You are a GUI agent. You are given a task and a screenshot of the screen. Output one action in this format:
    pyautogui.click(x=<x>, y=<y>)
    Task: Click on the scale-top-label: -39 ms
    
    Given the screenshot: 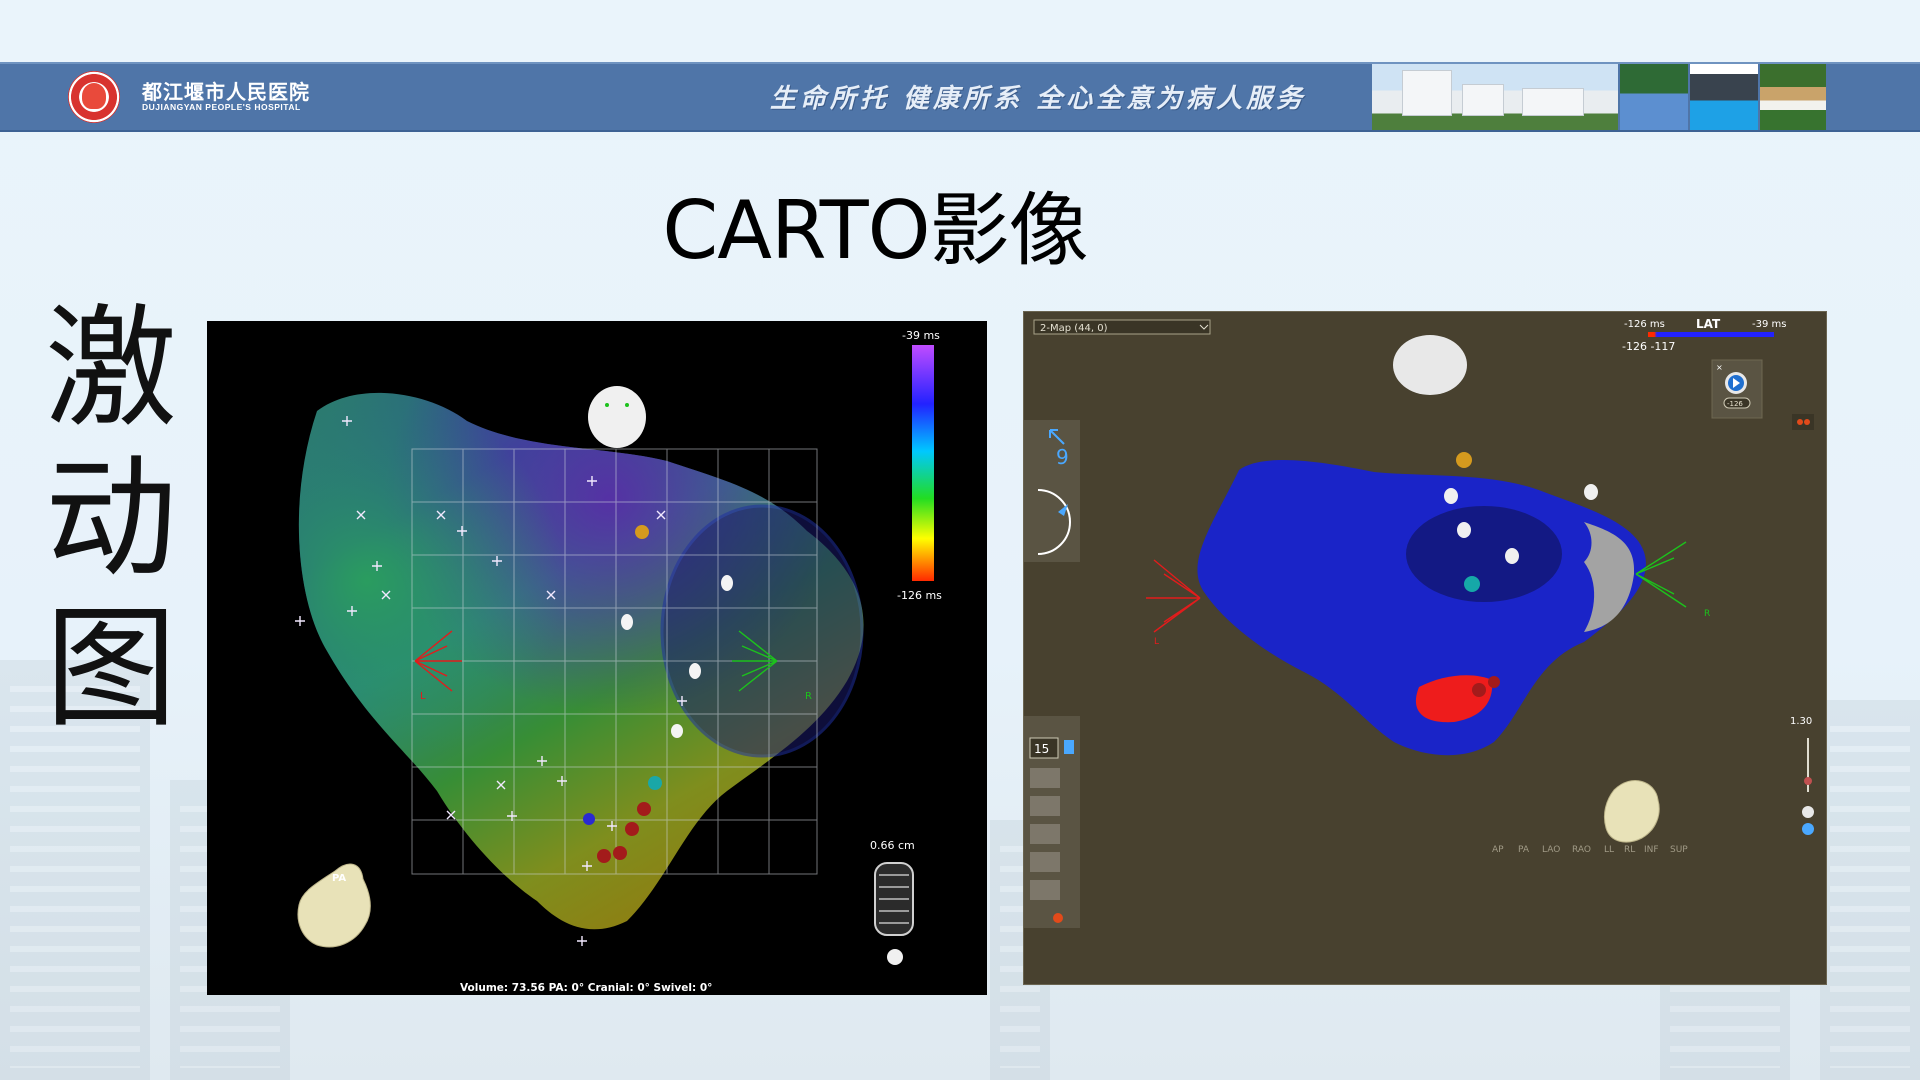 What is the action you would take?
    pyautogui.click(x=921, y=335)
    